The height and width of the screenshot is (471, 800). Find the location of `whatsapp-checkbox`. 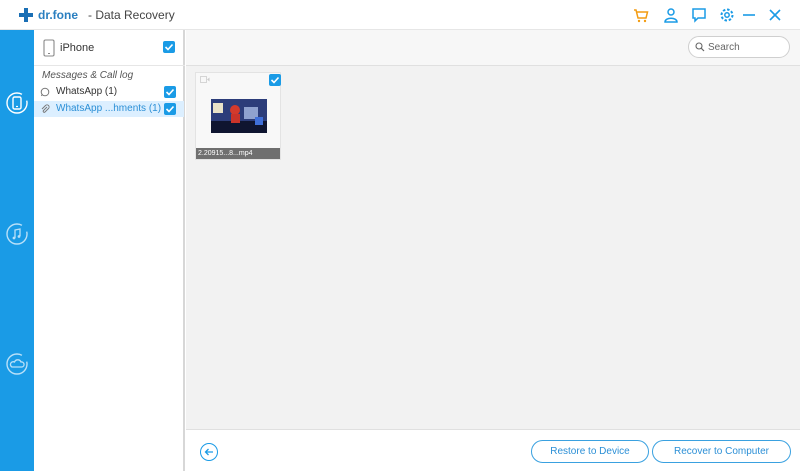

whatsapp-checkbox is located at coordinates (170, 92).